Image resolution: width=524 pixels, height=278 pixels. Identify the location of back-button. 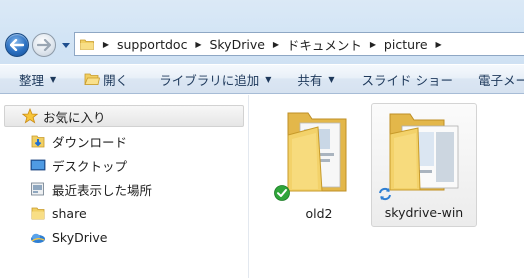
(17, 45).